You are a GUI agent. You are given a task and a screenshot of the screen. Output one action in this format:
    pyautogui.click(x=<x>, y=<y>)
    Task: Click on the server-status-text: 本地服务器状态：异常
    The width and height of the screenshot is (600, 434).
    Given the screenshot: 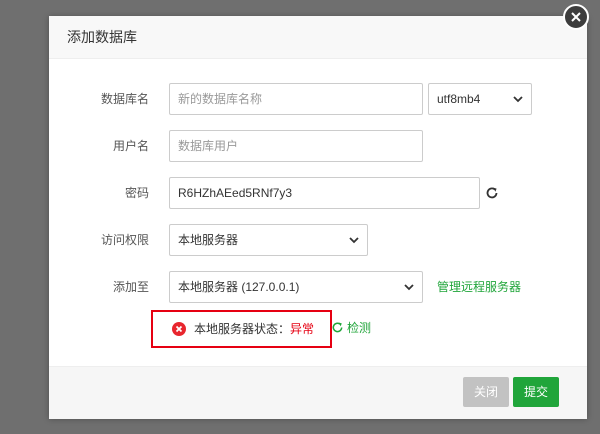 What is the action you would take?
    pyautogui.click(x=254, y=329)
    